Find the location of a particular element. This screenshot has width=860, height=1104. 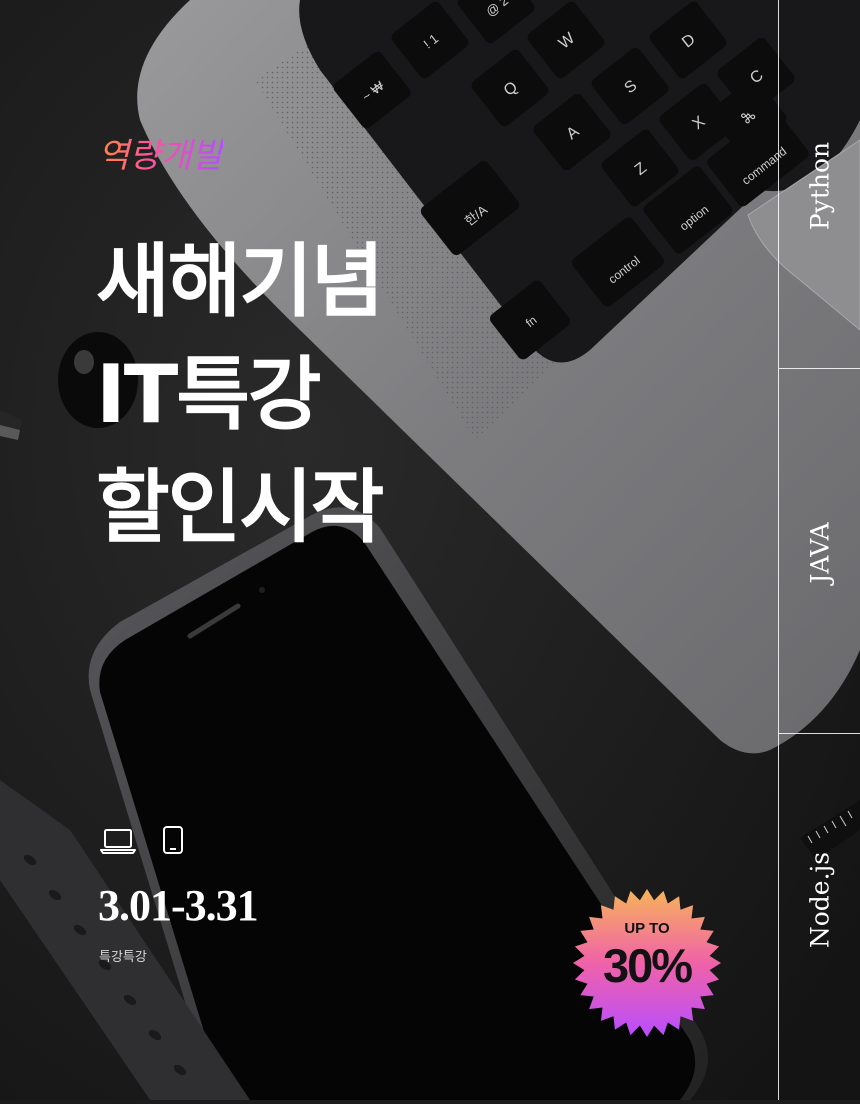

kicker-text: 역량개발 is located at coordinates (160, 152).